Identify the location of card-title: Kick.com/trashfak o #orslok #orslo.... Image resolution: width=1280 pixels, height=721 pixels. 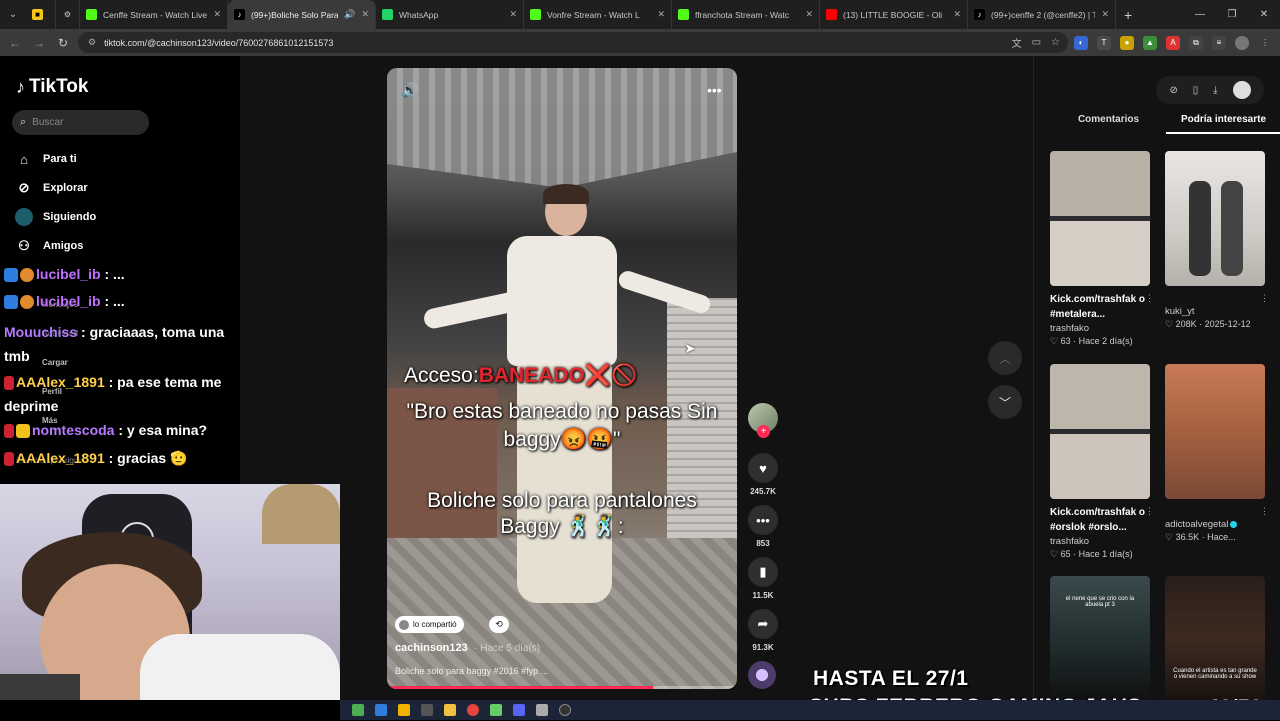
(1100, 520).